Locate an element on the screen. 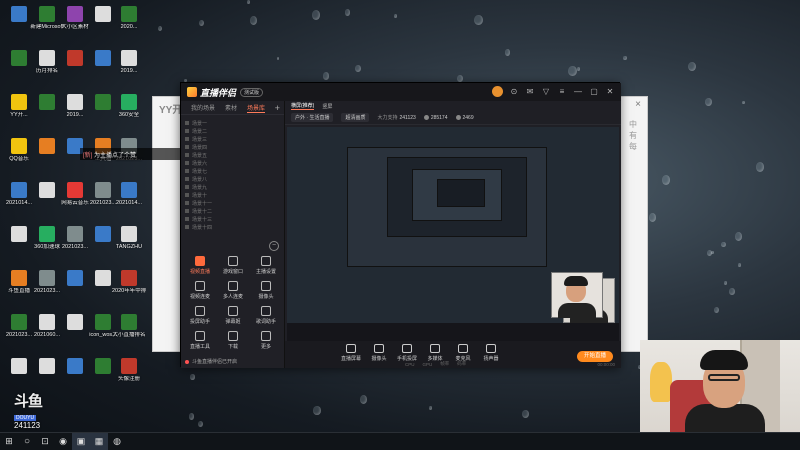  scene-item: 场景三 is located at coordinates (215, 139).